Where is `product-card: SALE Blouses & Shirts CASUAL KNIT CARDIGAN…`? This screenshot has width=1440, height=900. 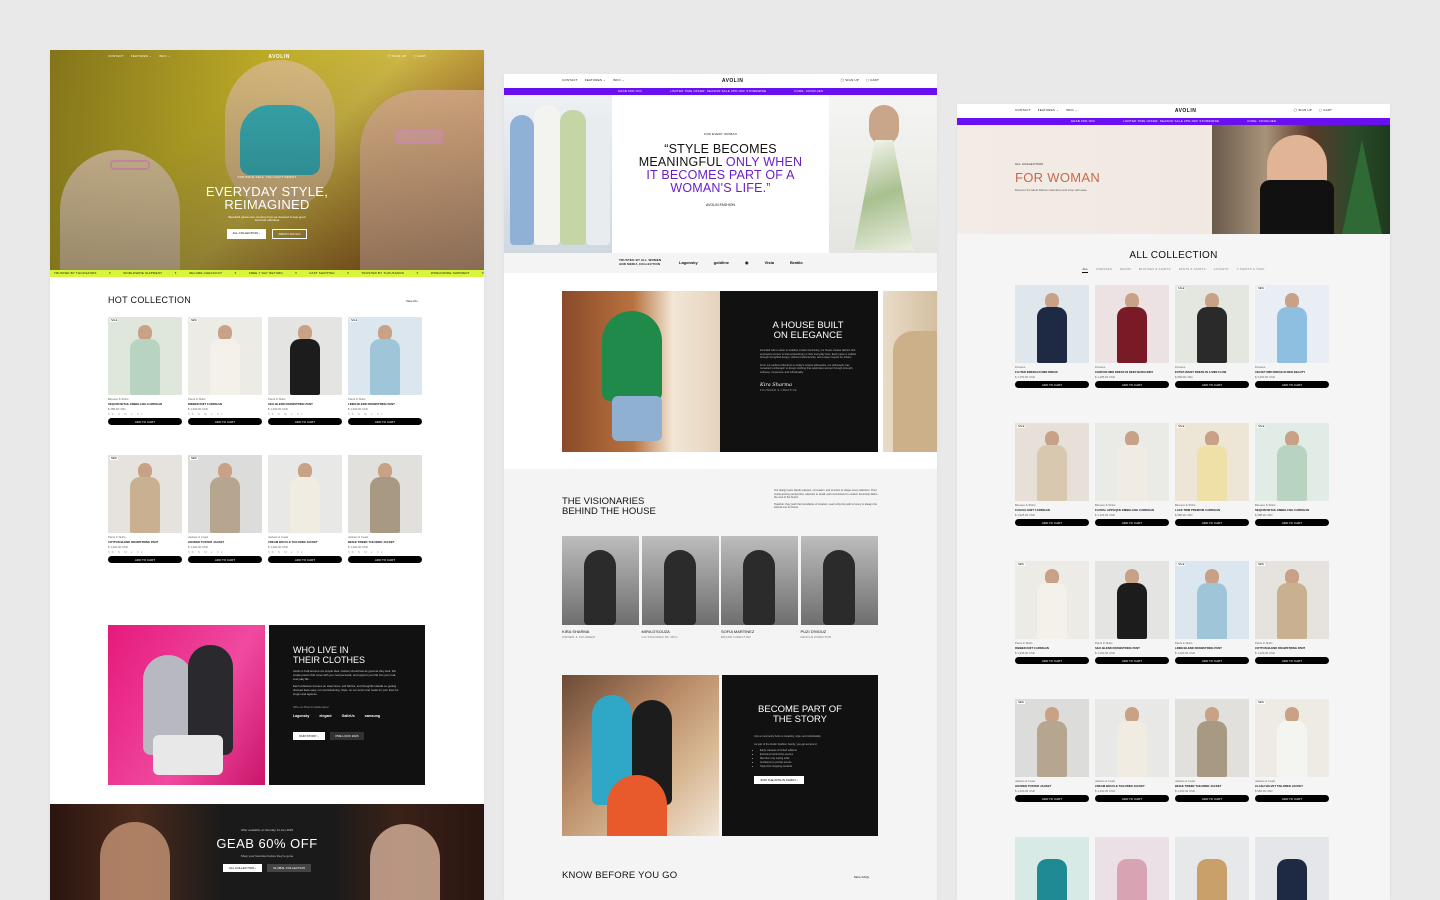
product-card: SALE Blouses & Shirts CASUAL KNIT CARDIGAN… is located at coordinates (1052, 474).